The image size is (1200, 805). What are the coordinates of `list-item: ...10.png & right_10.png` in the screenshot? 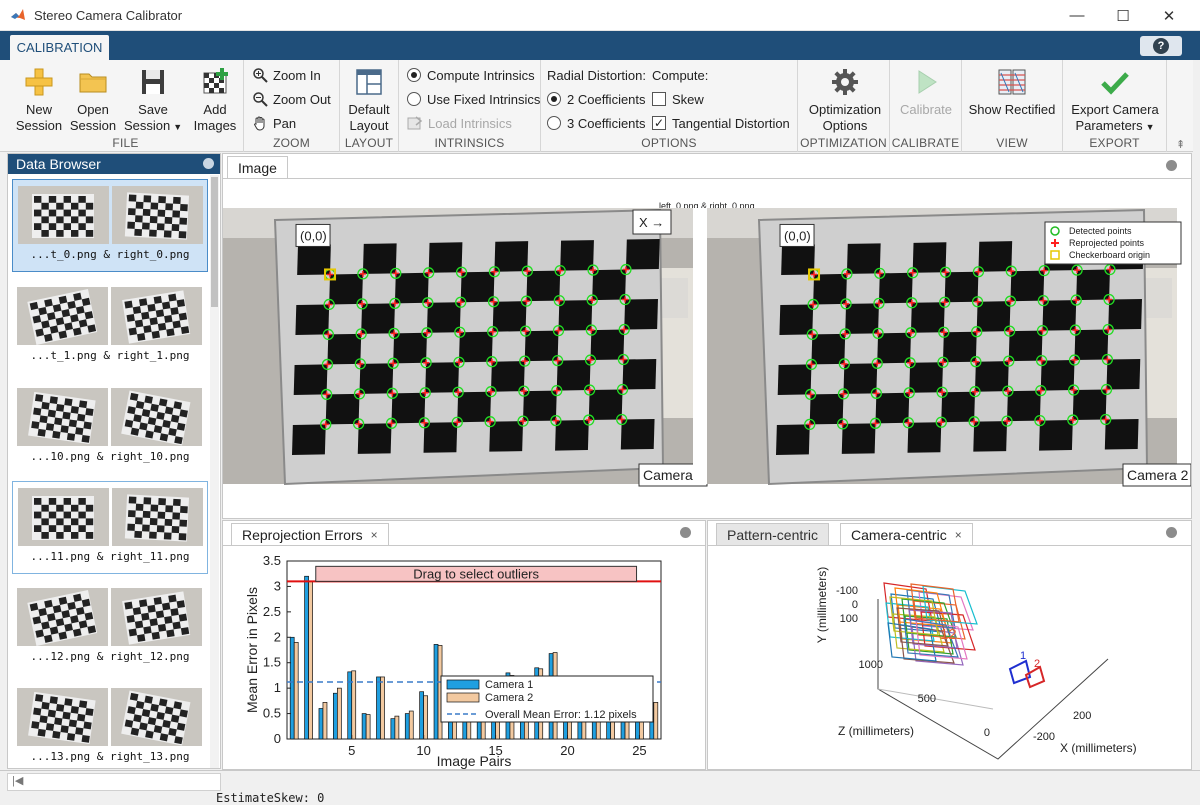 It's located at (110, 428).